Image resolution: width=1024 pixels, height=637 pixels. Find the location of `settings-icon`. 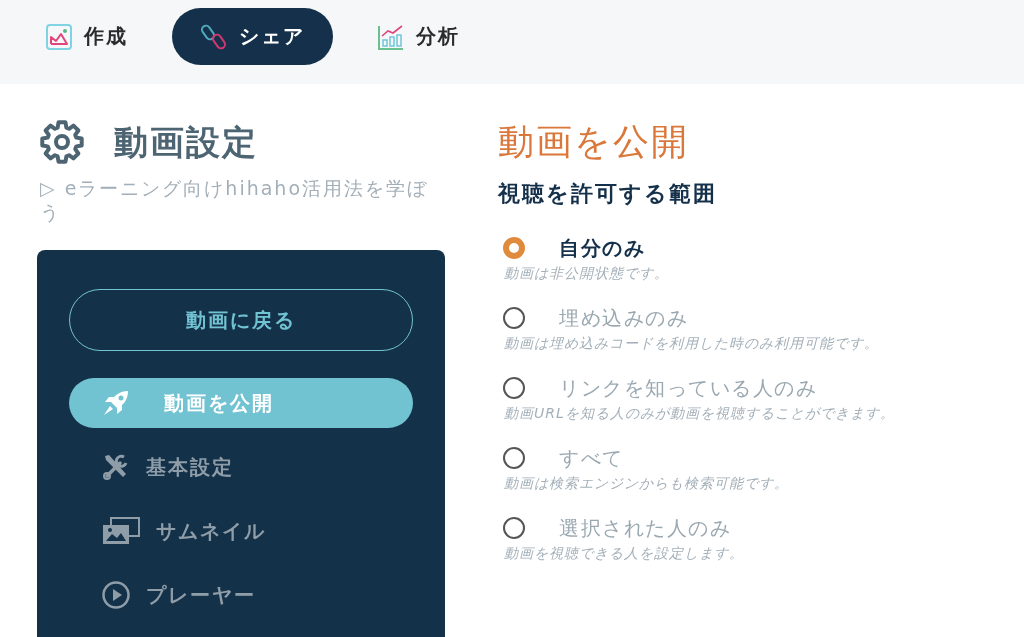

settings-icon is located at coordinates (62, 142).